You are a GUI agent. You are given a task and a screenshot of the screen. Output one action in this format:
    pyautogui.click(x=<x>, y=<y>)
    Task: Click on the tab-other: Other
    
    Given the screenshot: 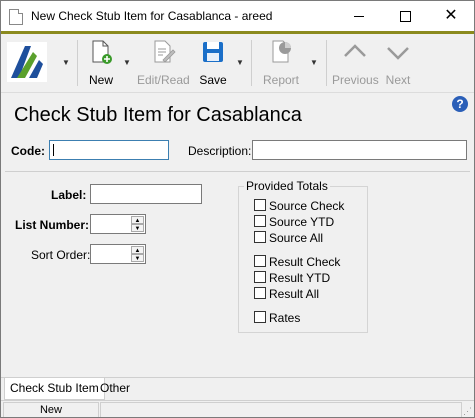 What is the action you would take?
    pyautogui.click(x=115, y=388)
    